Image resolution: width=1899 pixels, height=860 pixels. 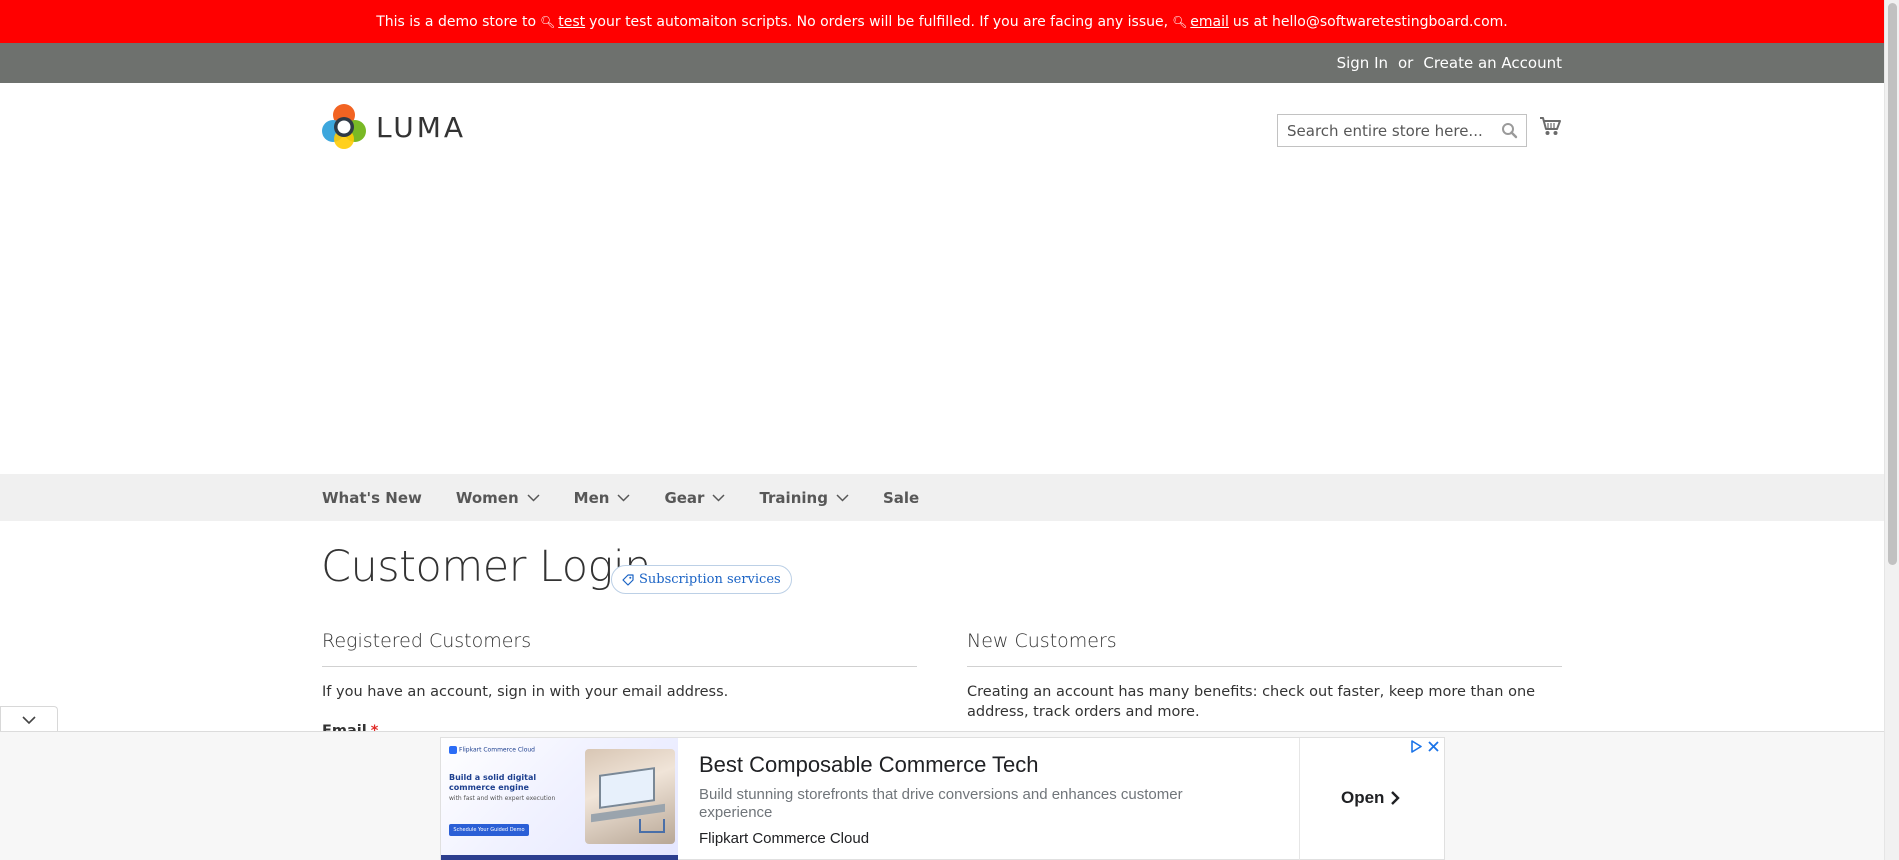 What do you see at coordinates (619, 666) in the screenshot?
I see `registered-divider` at bounding box center [619, 666].